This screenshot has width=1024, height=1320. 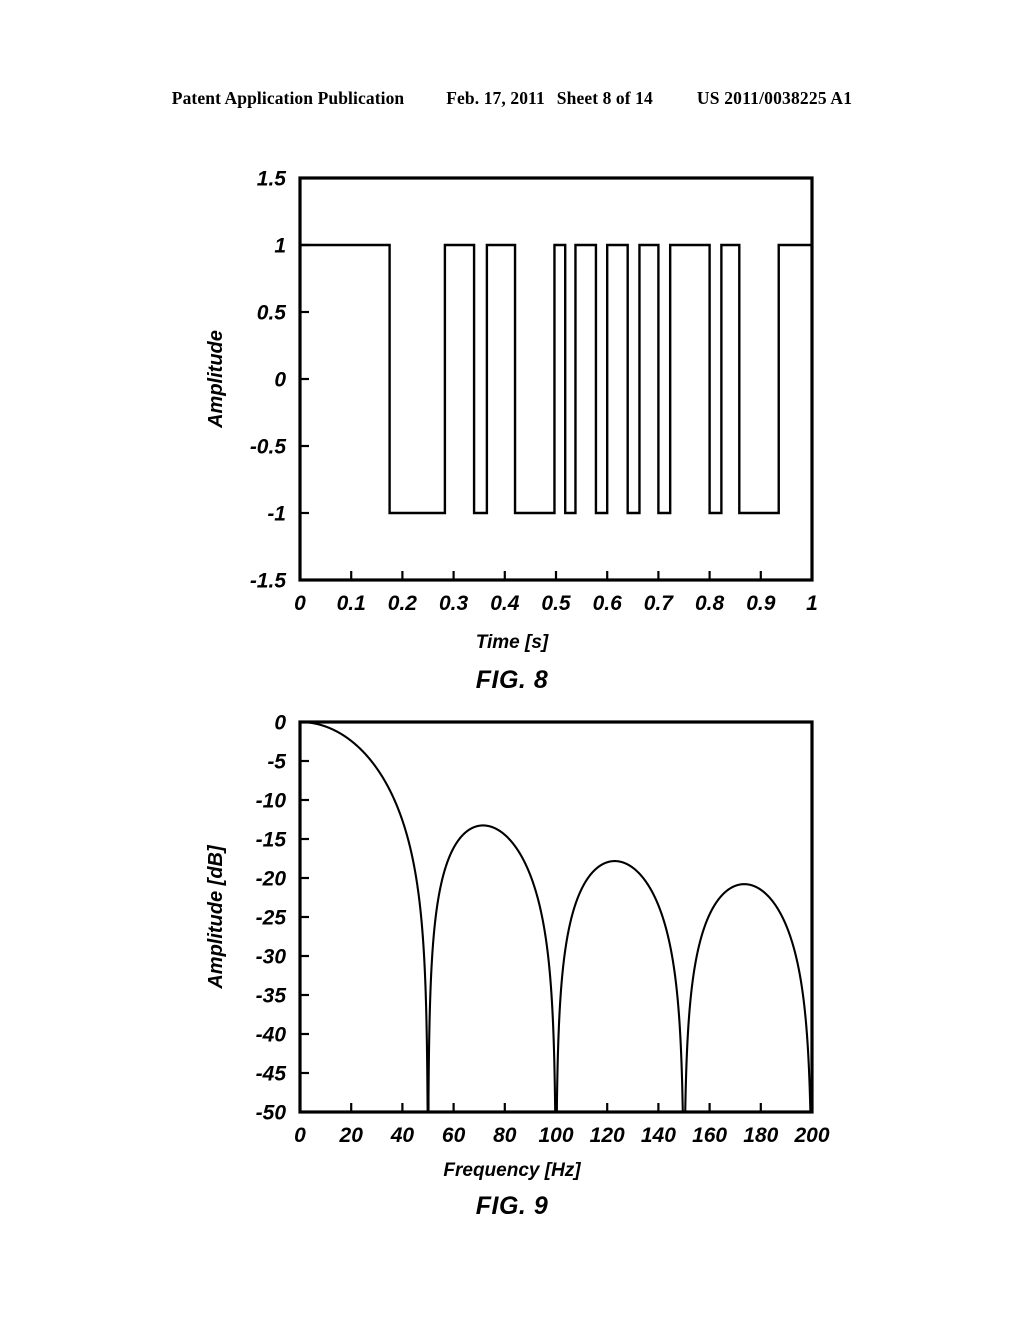 What do you see at coordinates (556, 603) in the screenshot?
I see `x-tick-label-8: 0.5` at bounding box center [556, 603].